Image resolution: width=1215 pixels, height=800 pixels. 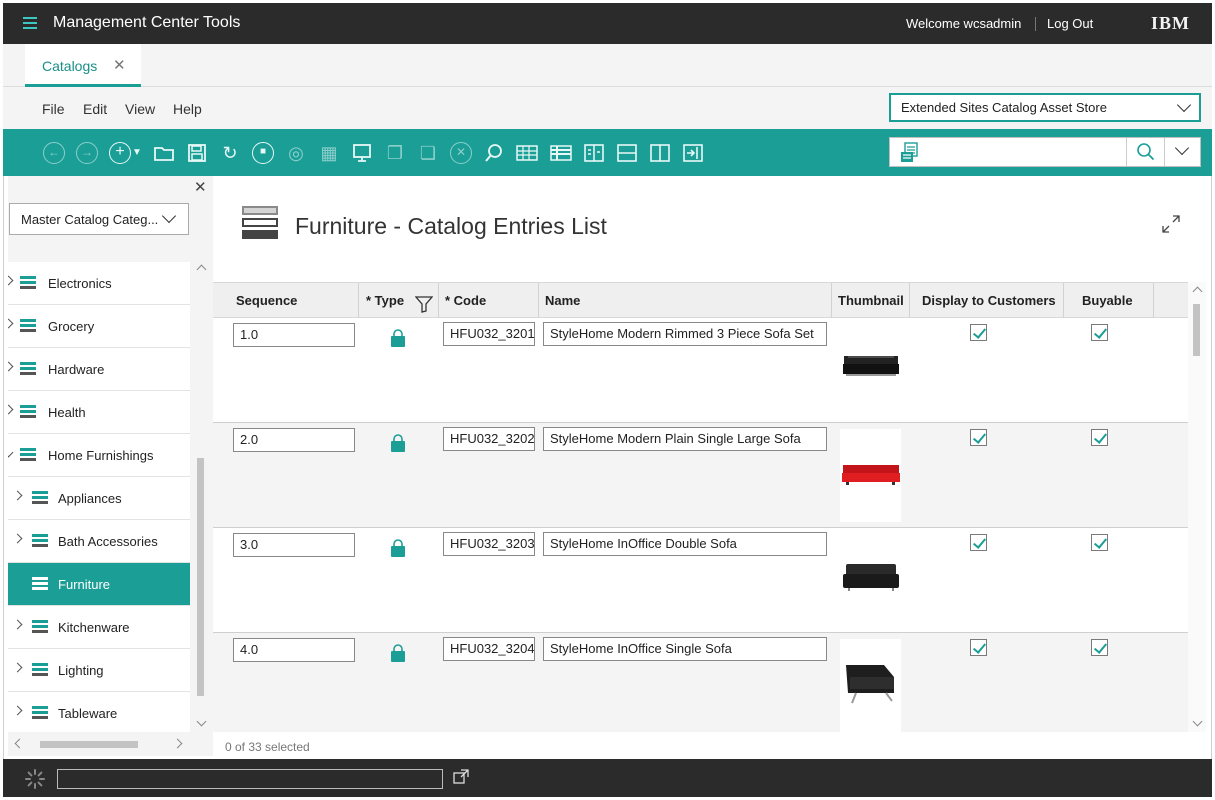 What do you see at coordinates (99, 283) in the screenshot?
I see `tree-item-electronics: Electronics` at bounding box center [99, 283].